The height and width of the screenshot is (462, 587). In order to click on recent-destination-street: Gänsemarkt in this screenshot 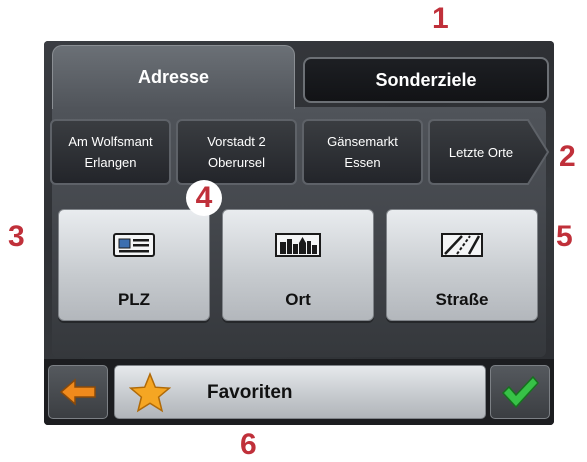, I will do `click(362, 141)`.